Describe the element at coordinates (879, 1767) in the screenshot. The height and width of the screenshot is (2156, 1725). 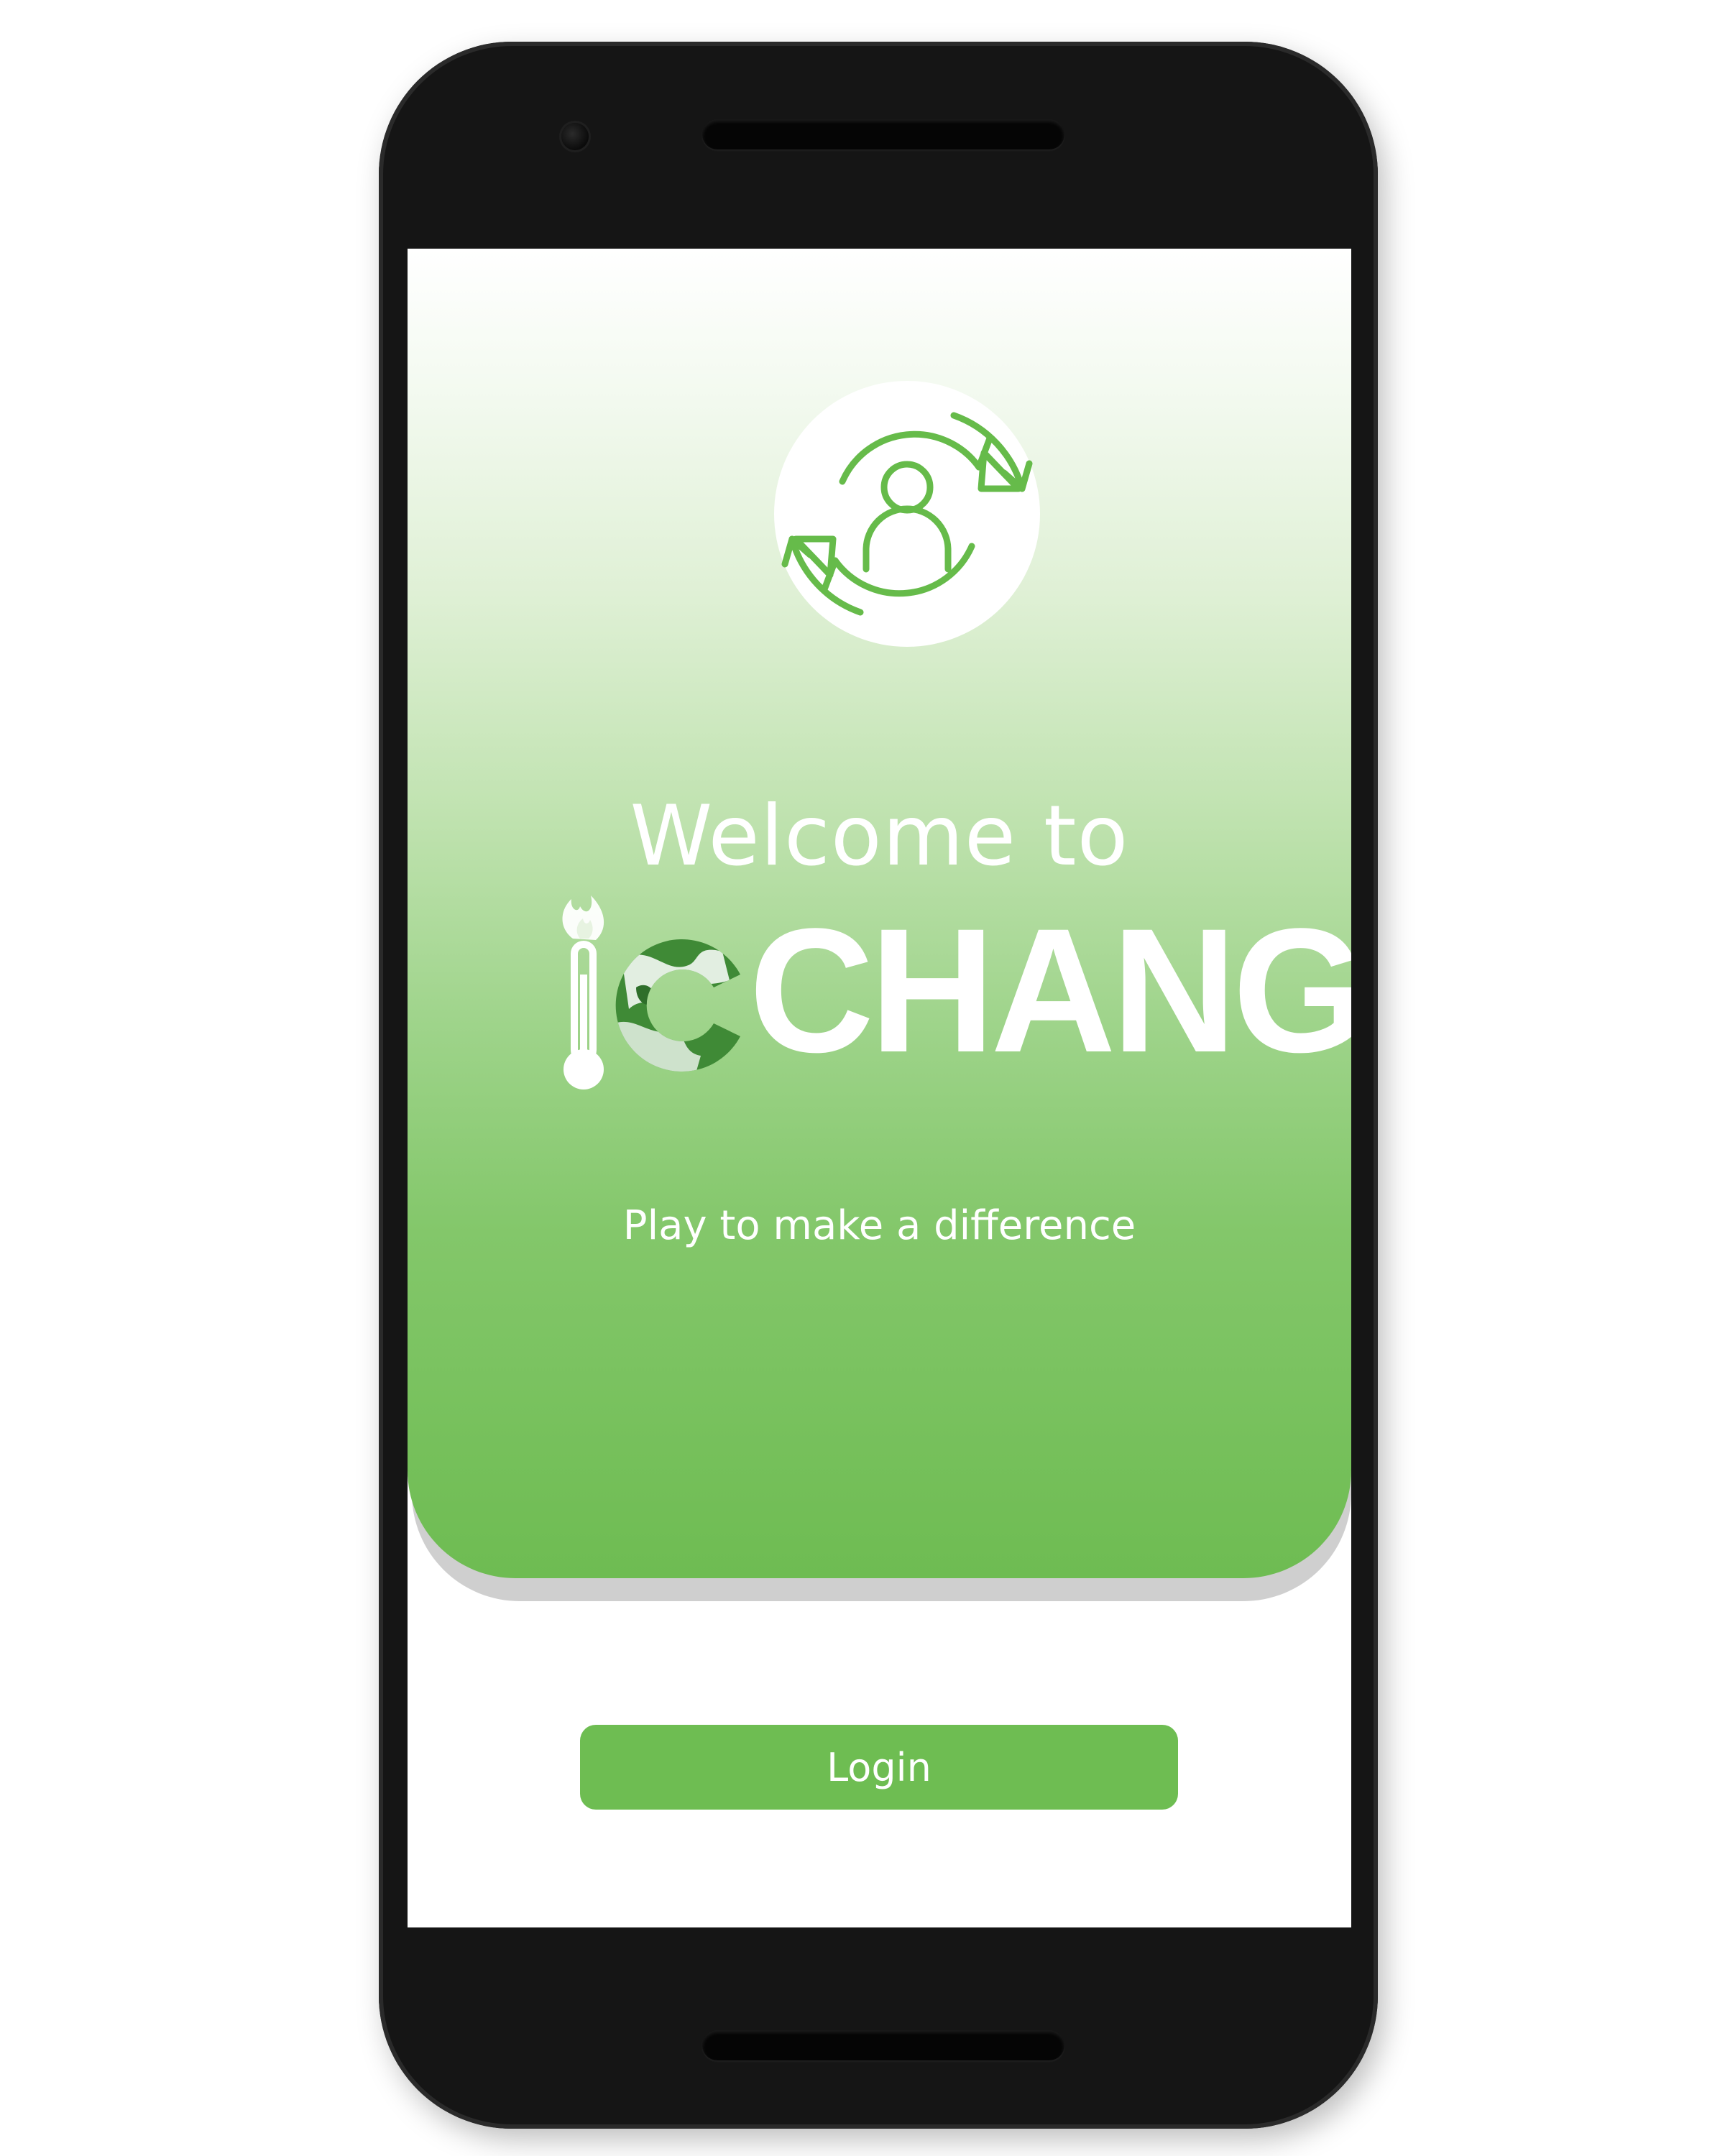
I see `login-button: Login` at that location.